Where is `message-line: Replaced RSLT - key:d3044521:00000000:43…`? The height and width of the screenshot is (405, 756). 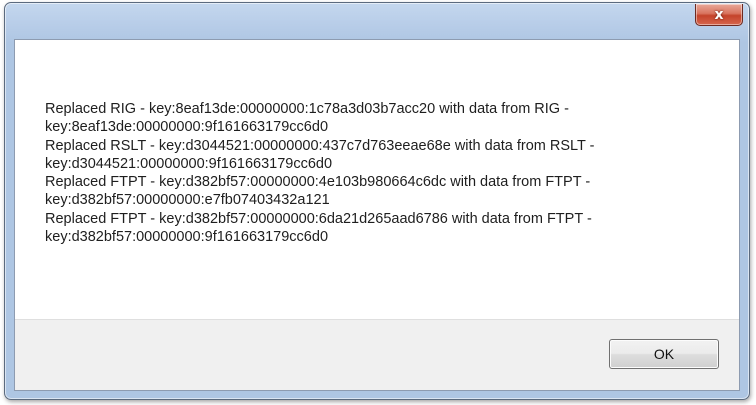
message-line: Replaced RSLT - key:d3044521:00000000:43… is located at coordinates (320, 145).